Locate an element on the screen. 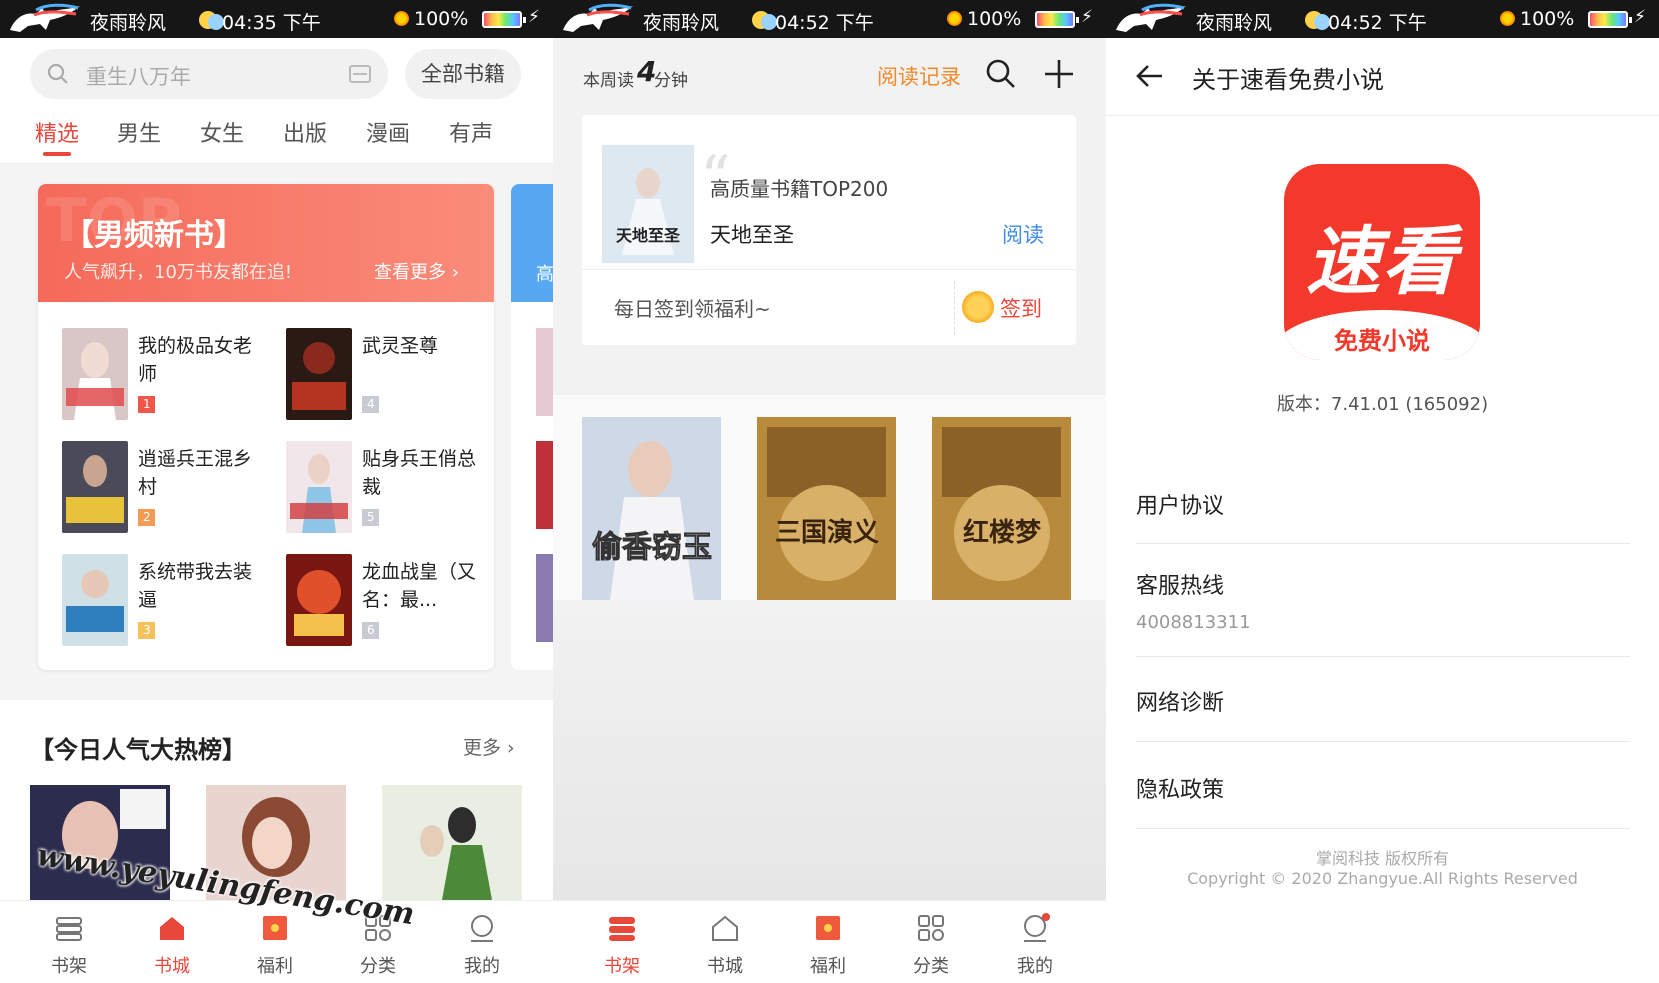  hotline-number: 4008813311 is located at coordinates (1193, 622).